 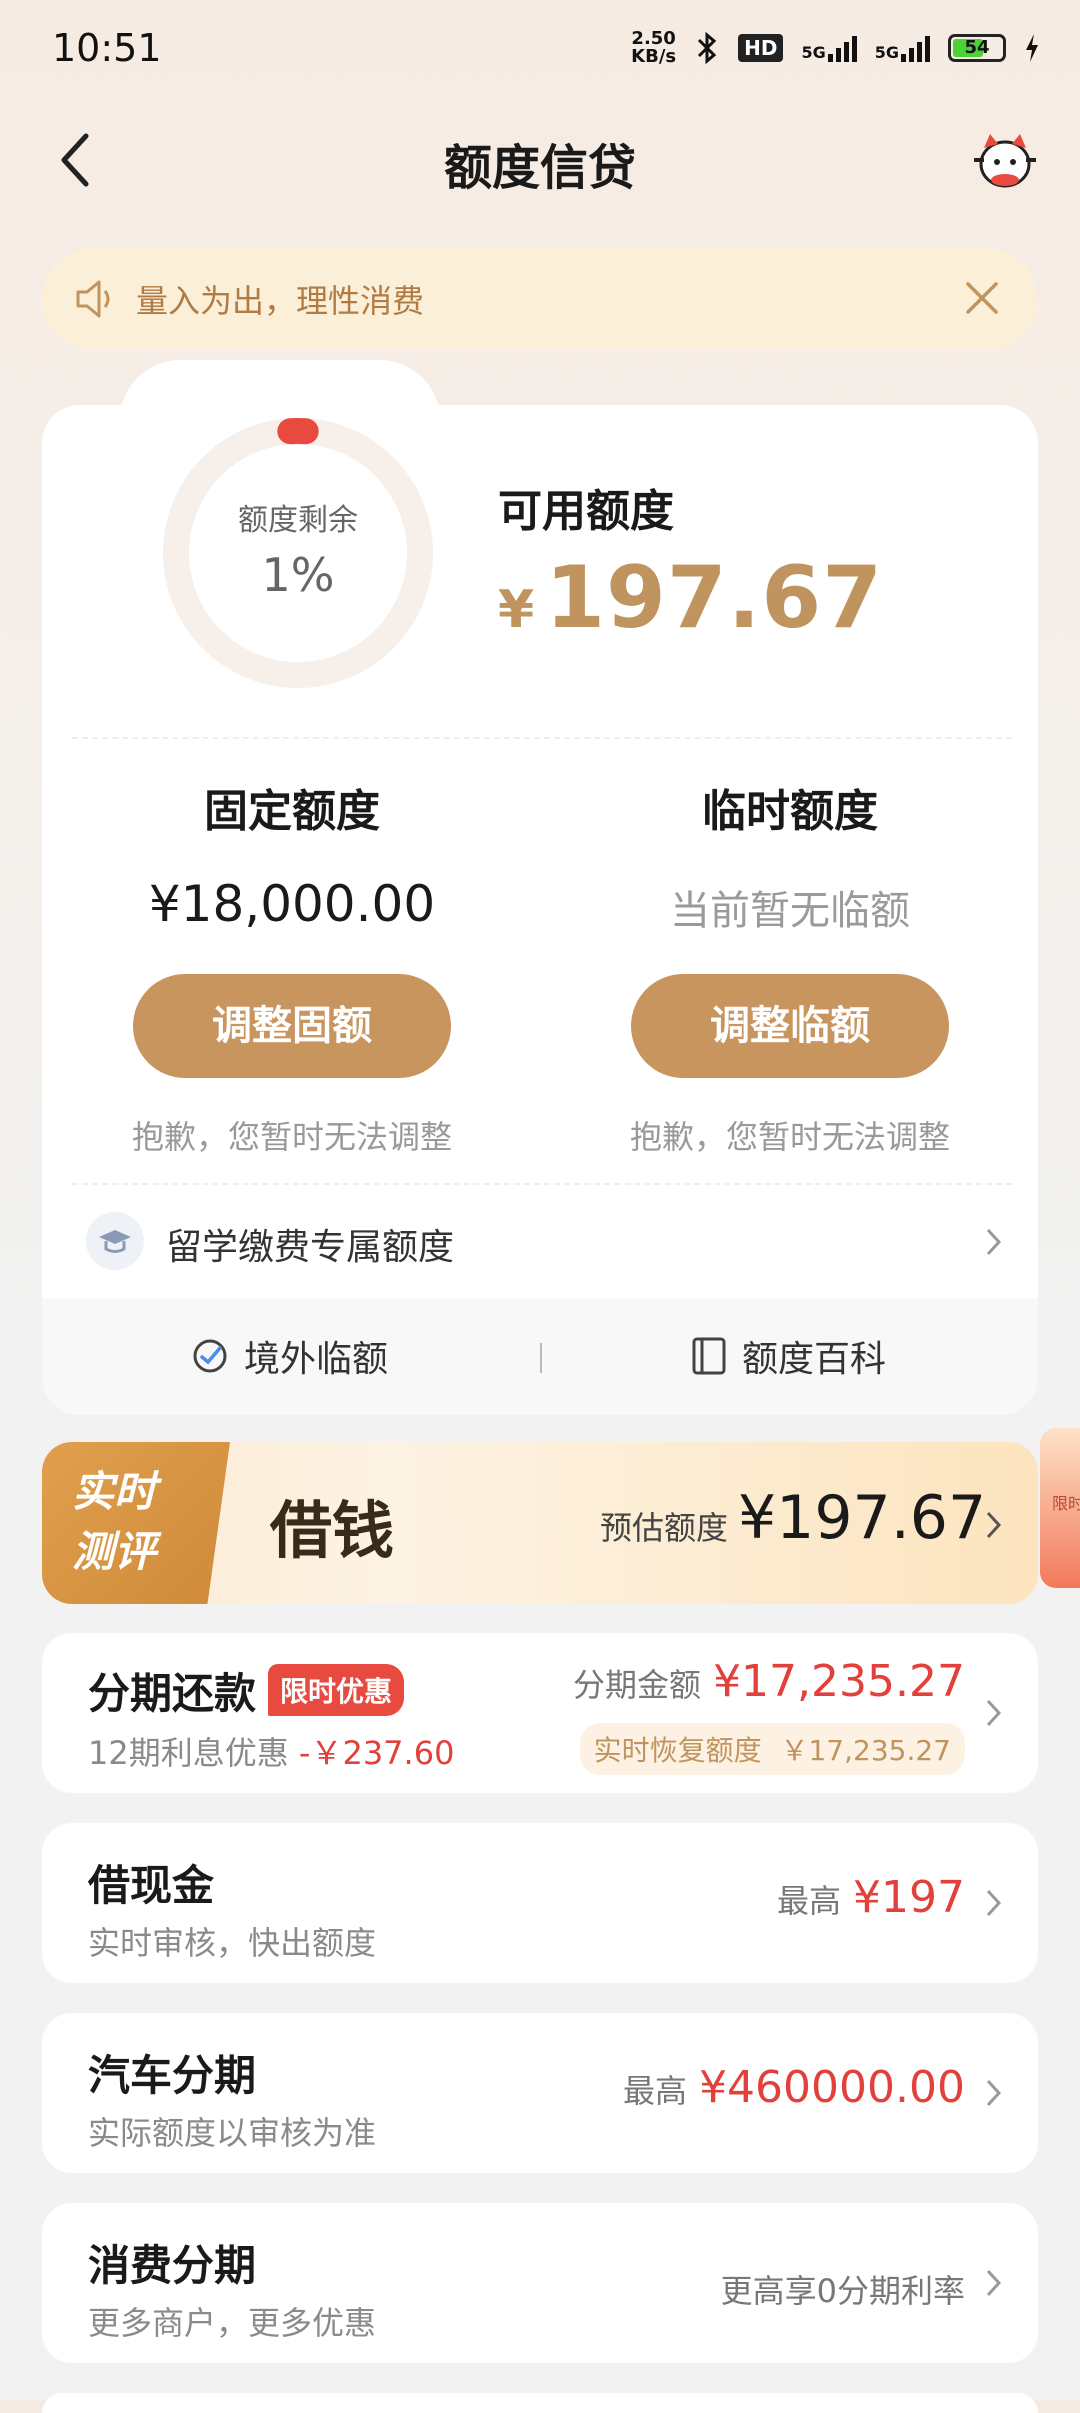 I want to click on installment-amount-row: 分期金额 ¥17,235.27, so click(x=769, y=1681).